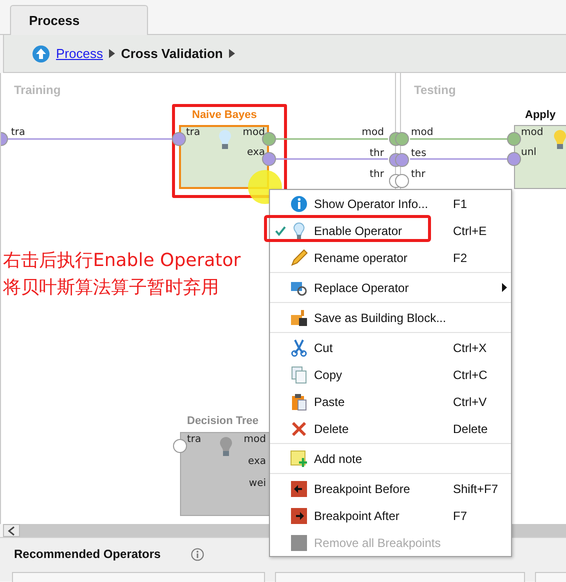 Image resolution: width=566 pixels, height=582 pixels. What do you see at coordinates (299, 317) in the screenshot?
I see `building-block-icon` at bounding box center [299, 317].